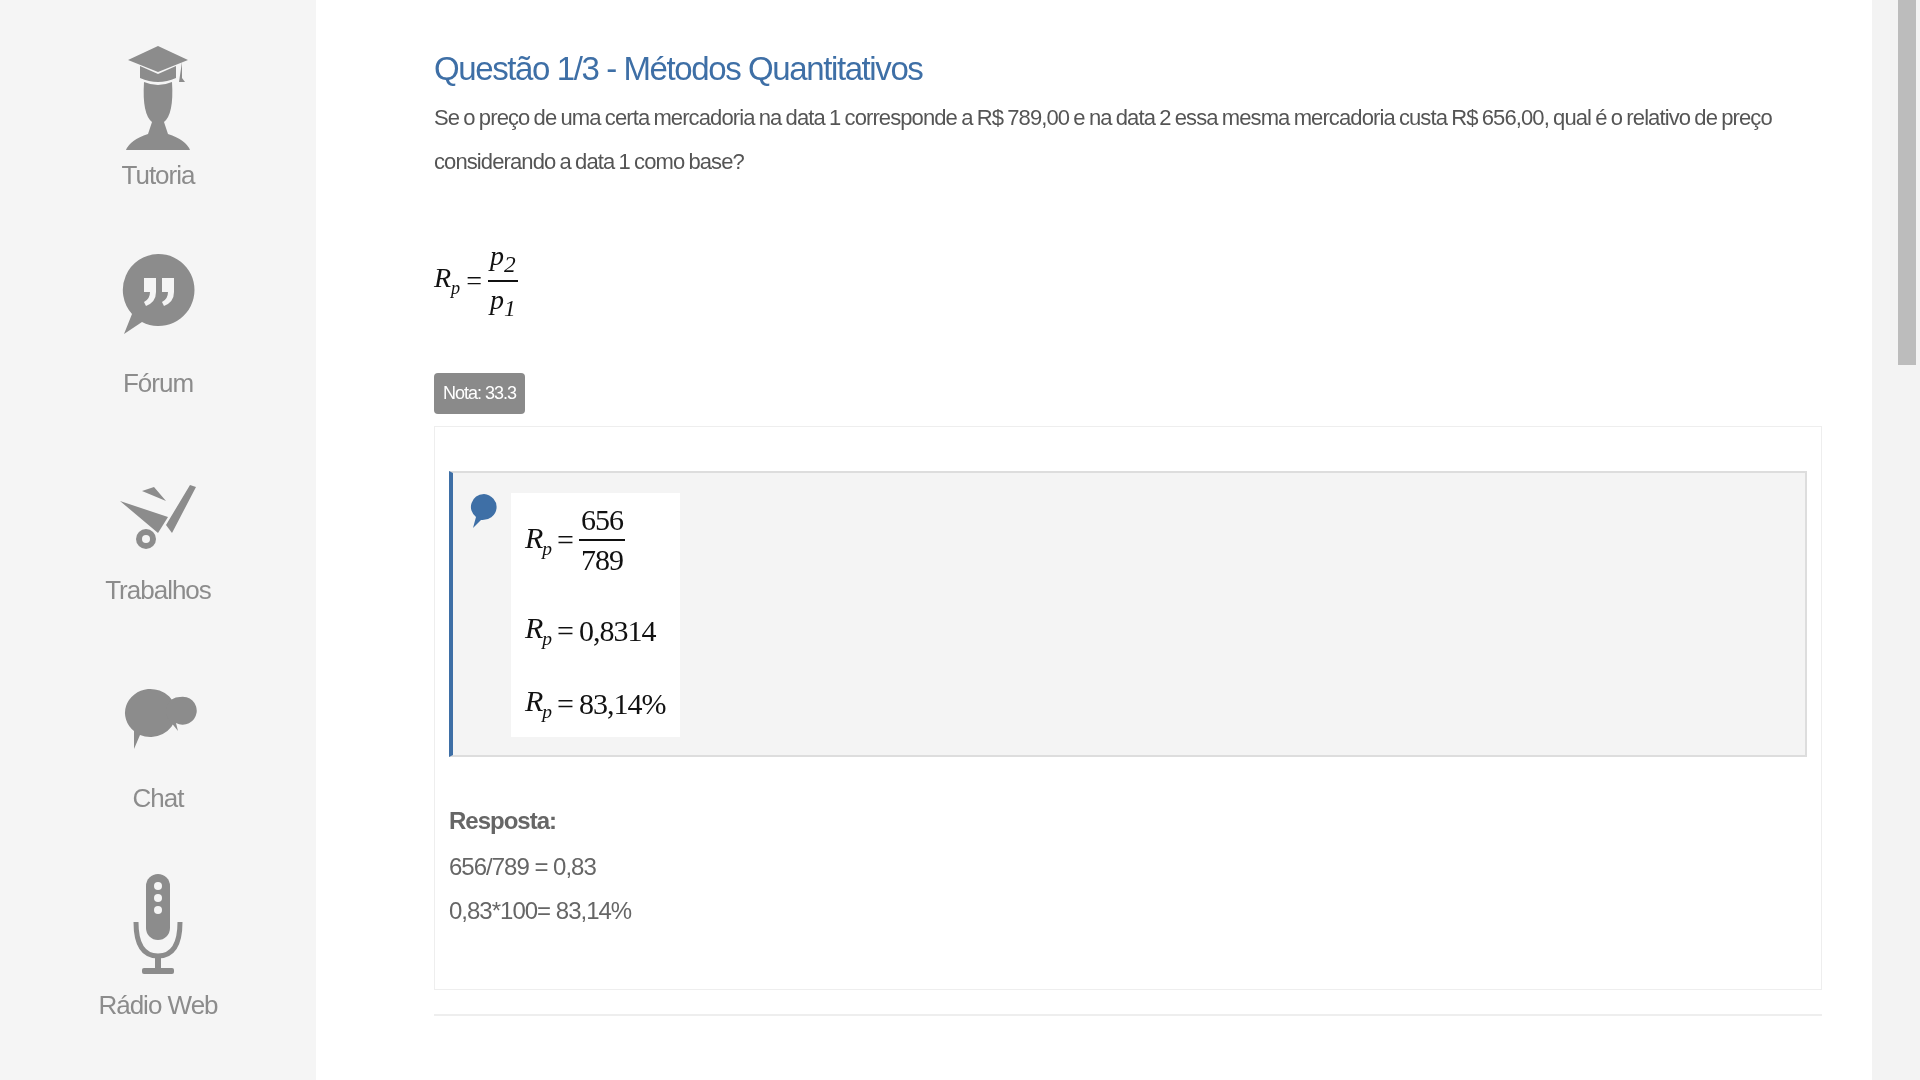 The image size is (1920, 1080). I want to click on sidebar-item: Tutoria, so click(158, 146).